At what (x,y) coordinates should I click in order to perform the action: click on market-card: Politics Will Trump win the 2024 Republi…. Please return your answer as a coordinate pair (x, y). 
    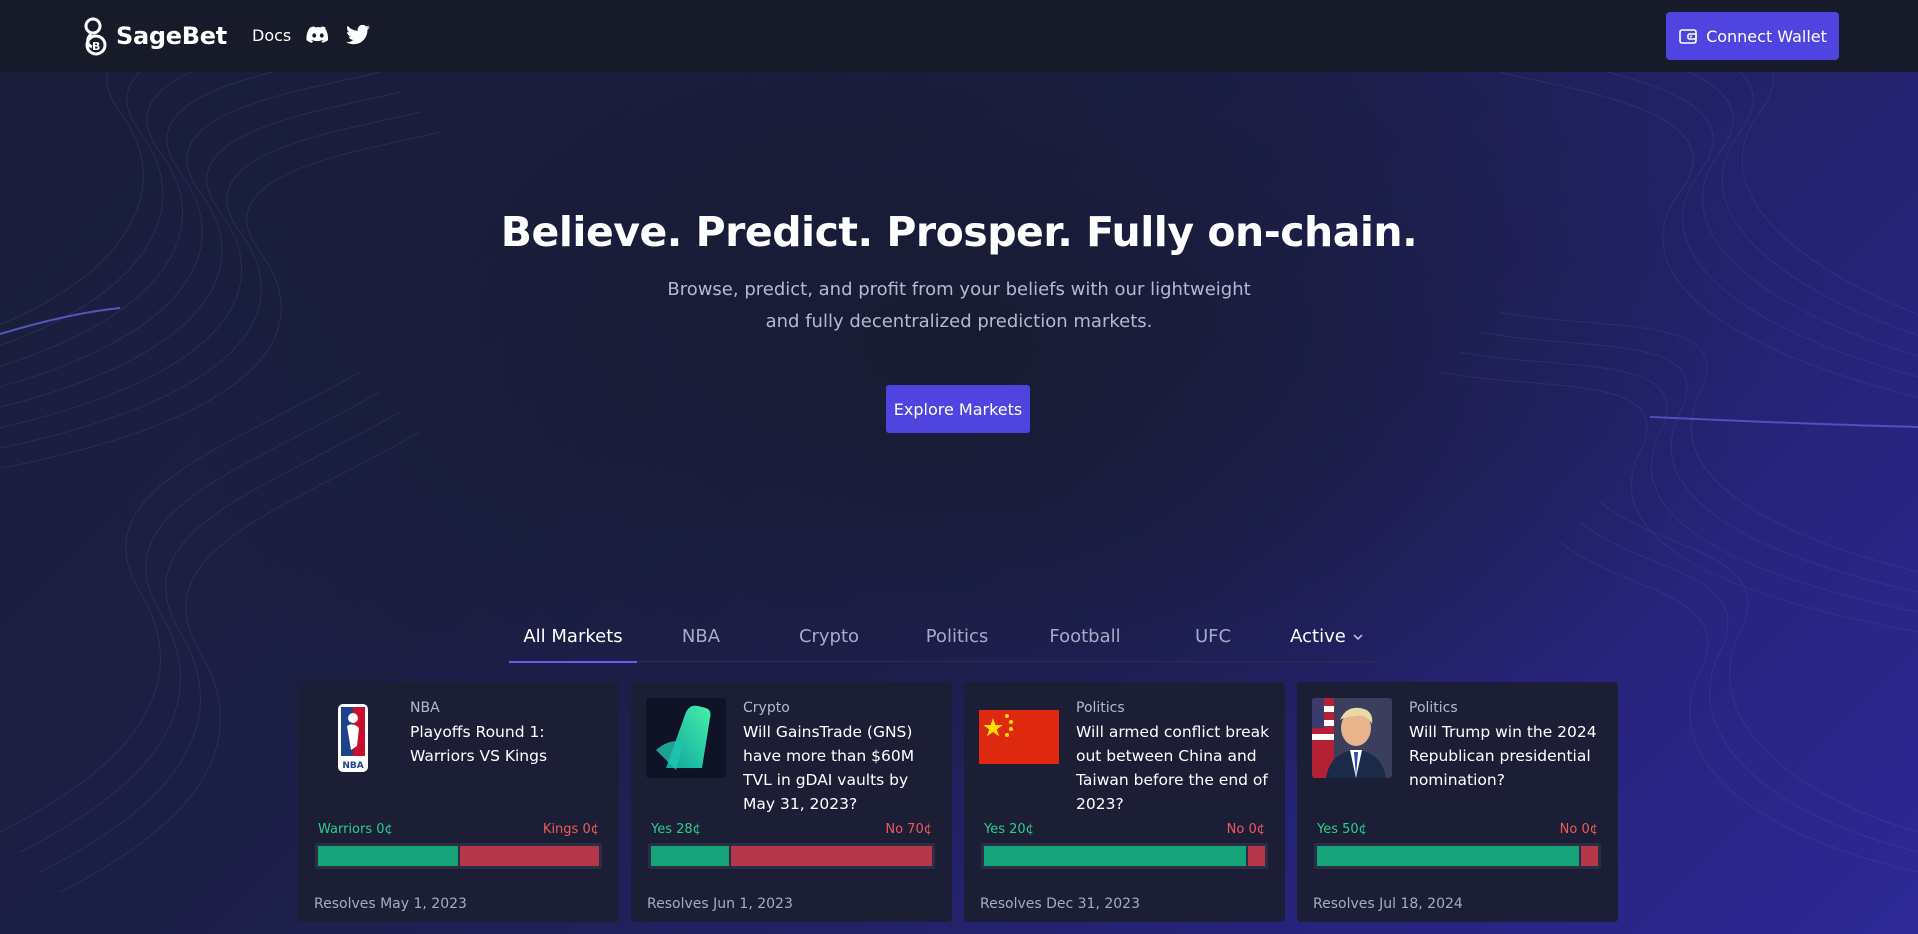
    Looking at the image, I should click on (1457, 802).